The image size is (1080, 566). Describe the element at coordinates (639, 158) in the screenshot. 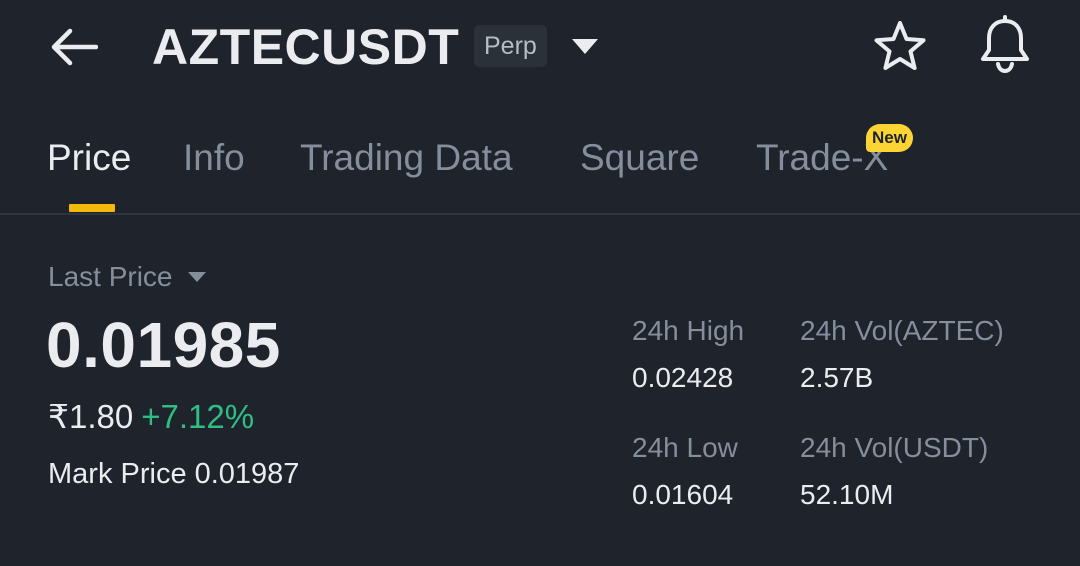

I see `tab-square: Square` at that location.